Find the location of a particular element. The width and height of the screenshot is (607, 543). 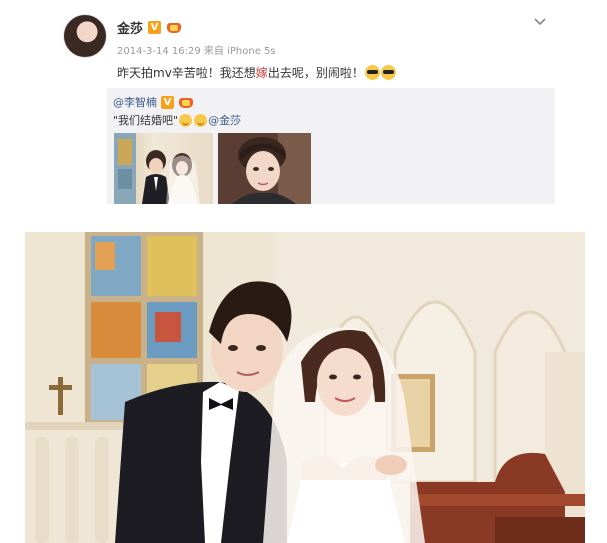

post-text-part-2: 出去呢，别闹啦！ is located at coordinates (315, 73).